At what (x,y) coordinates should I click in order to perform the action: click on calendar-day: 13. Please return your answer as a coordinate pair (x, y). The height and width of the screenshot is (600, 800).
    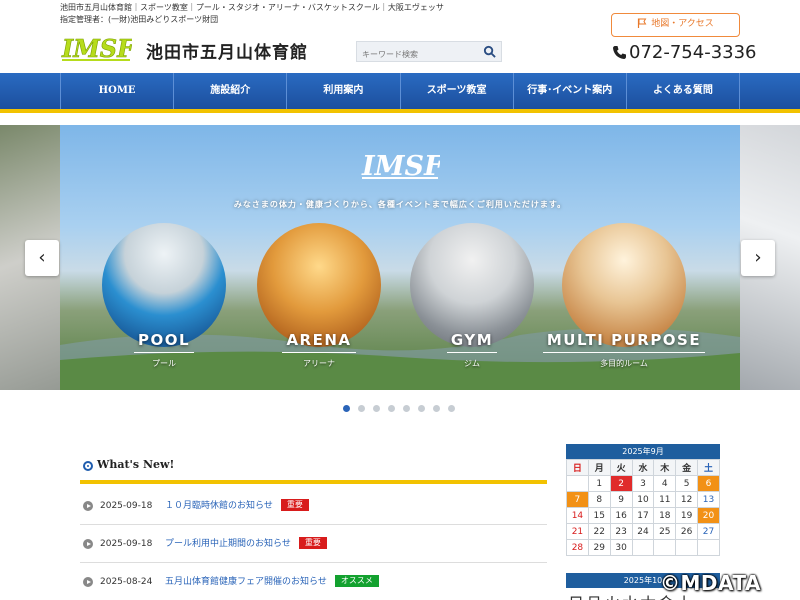
    Looking at the image, I should click on (708, 499).